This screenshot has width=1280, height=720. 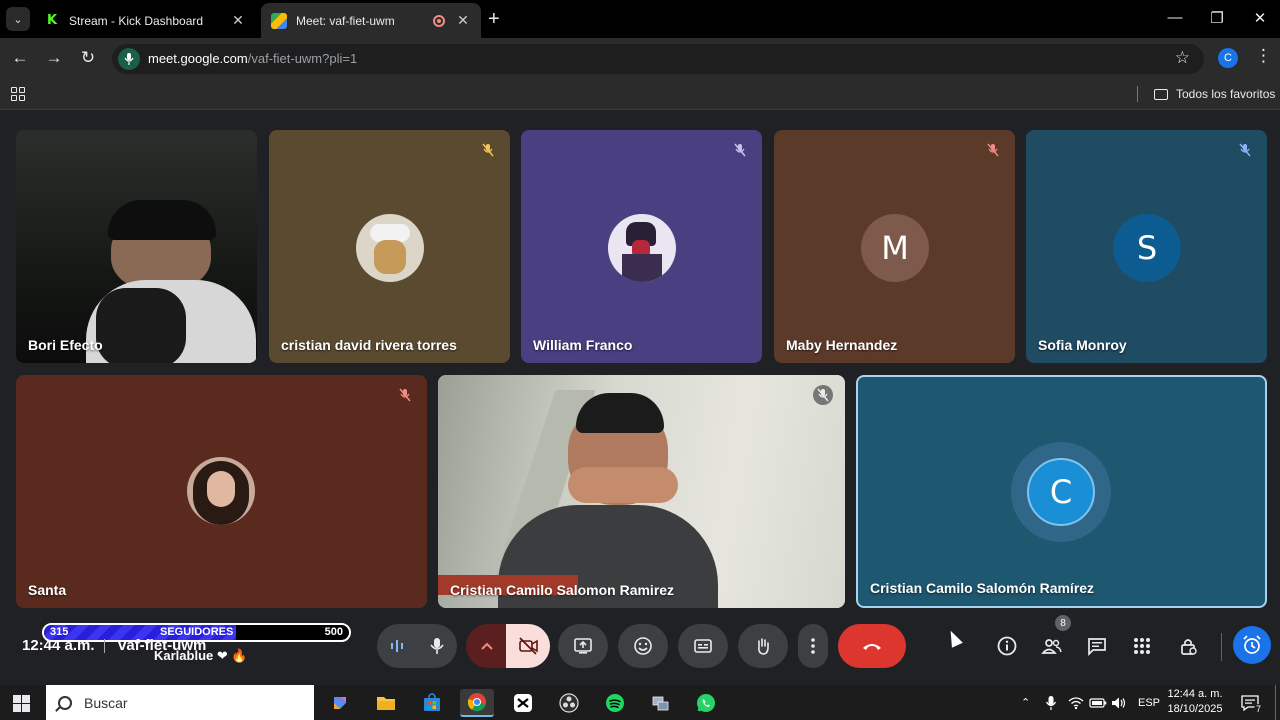 What do you see at coordinates (583, 345) in the screenshot?
I see `participant-name: William Franco` at bounding box center [583, 345].